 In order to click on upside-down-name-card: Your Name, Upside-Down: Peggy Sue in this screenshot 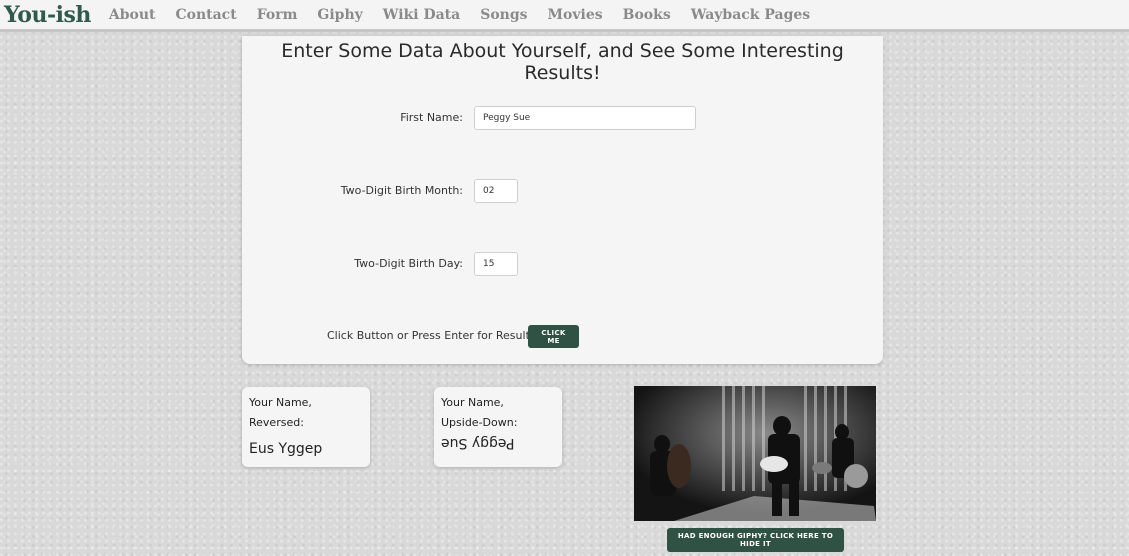, I will do `click(498, 427)`.